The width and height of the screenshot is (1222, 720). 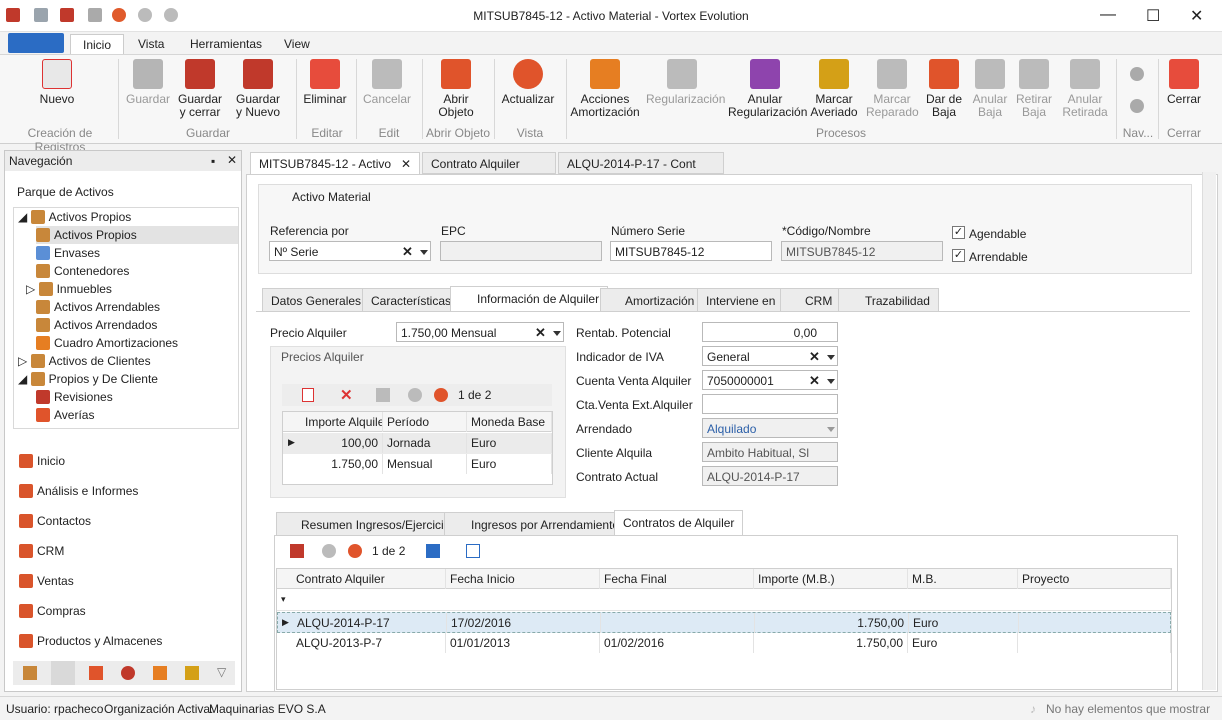 I want to click on epc-field, so click(x=521, y=251).